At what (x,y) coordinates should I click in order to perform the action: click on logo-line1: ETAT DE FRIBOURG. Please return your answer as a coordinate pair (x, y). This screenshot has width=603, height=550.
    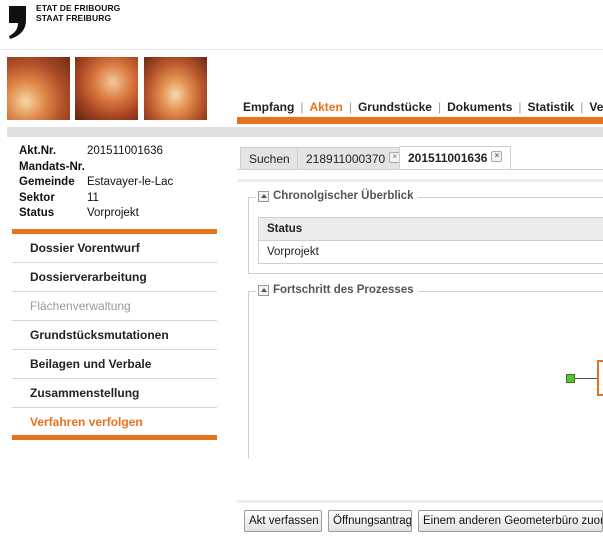
    Looking at the image, I should click on (78, 8).